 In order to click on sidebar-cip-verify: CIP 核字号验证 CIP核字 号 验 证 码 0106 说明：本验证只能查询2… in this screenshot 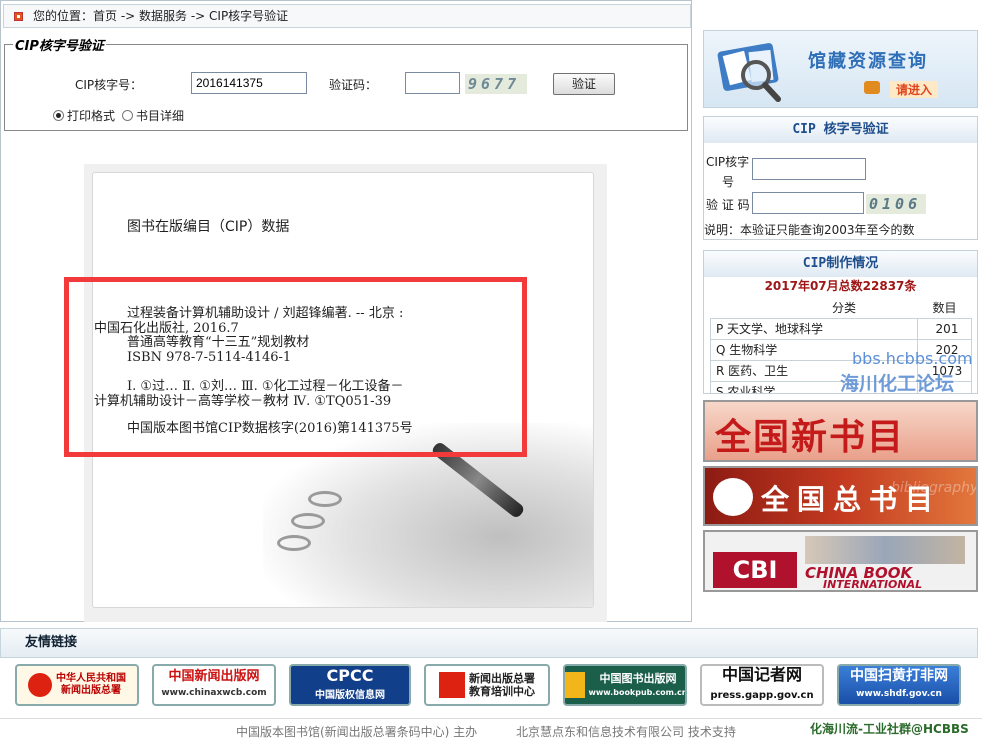, I will do `click(840, 178)`.